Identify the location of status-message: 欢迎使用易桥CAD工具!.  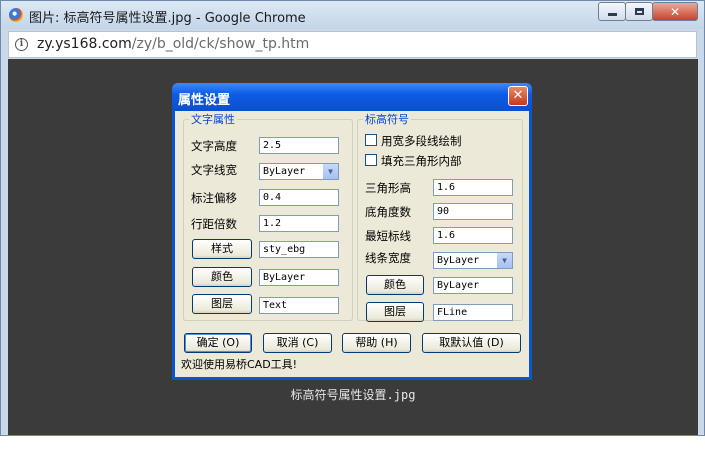
(239, 364).